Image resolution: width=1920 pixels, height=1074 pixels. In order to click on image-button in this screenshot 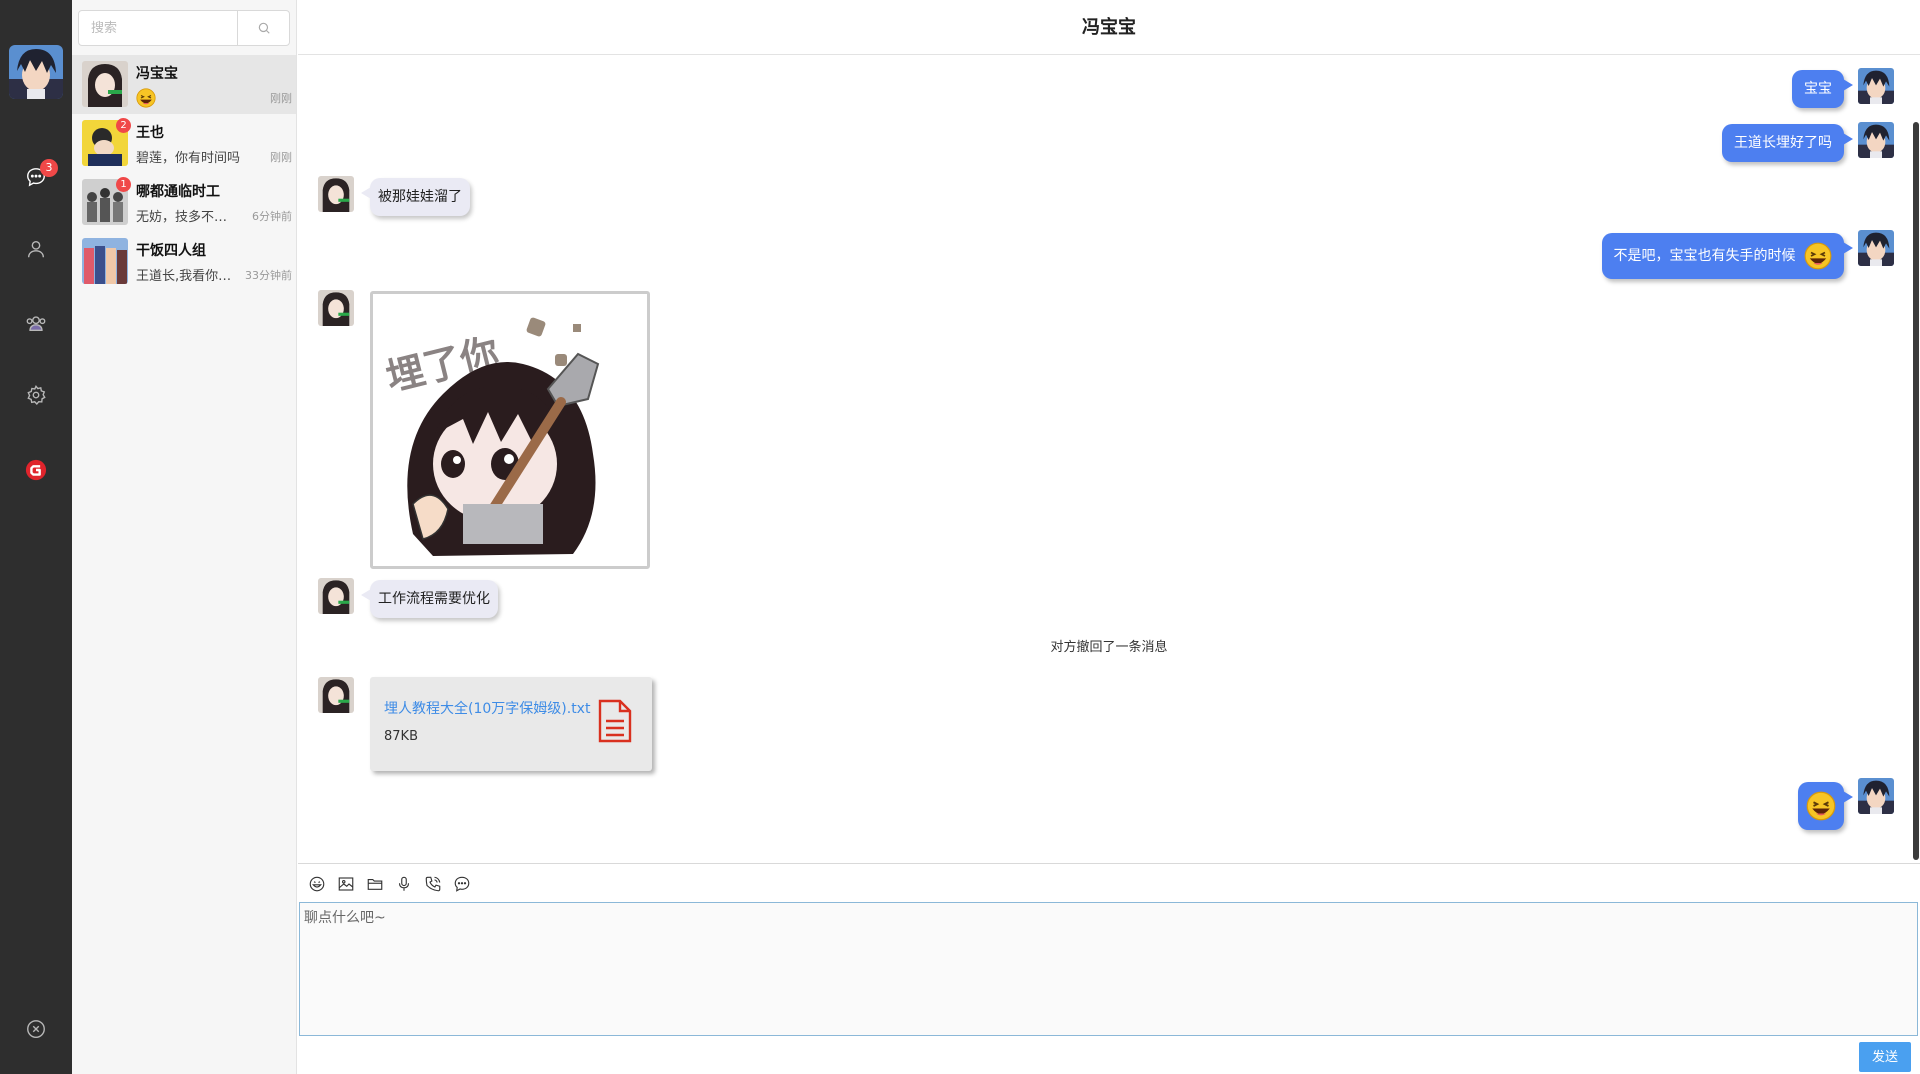, I will do `click(345, 884)`.